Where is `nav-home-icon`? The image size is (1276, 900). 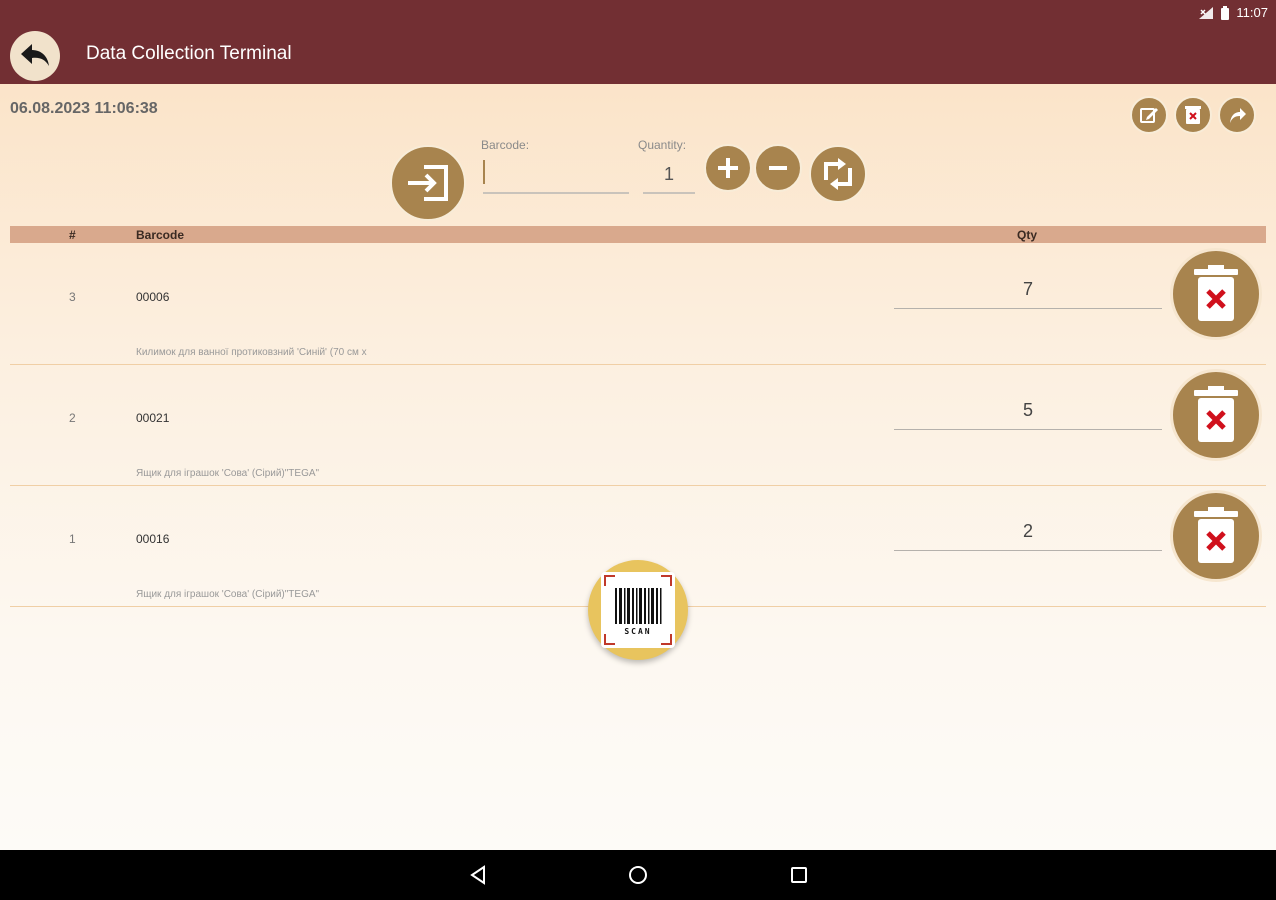
nav-home-icon is located at coordinates (638, 875).